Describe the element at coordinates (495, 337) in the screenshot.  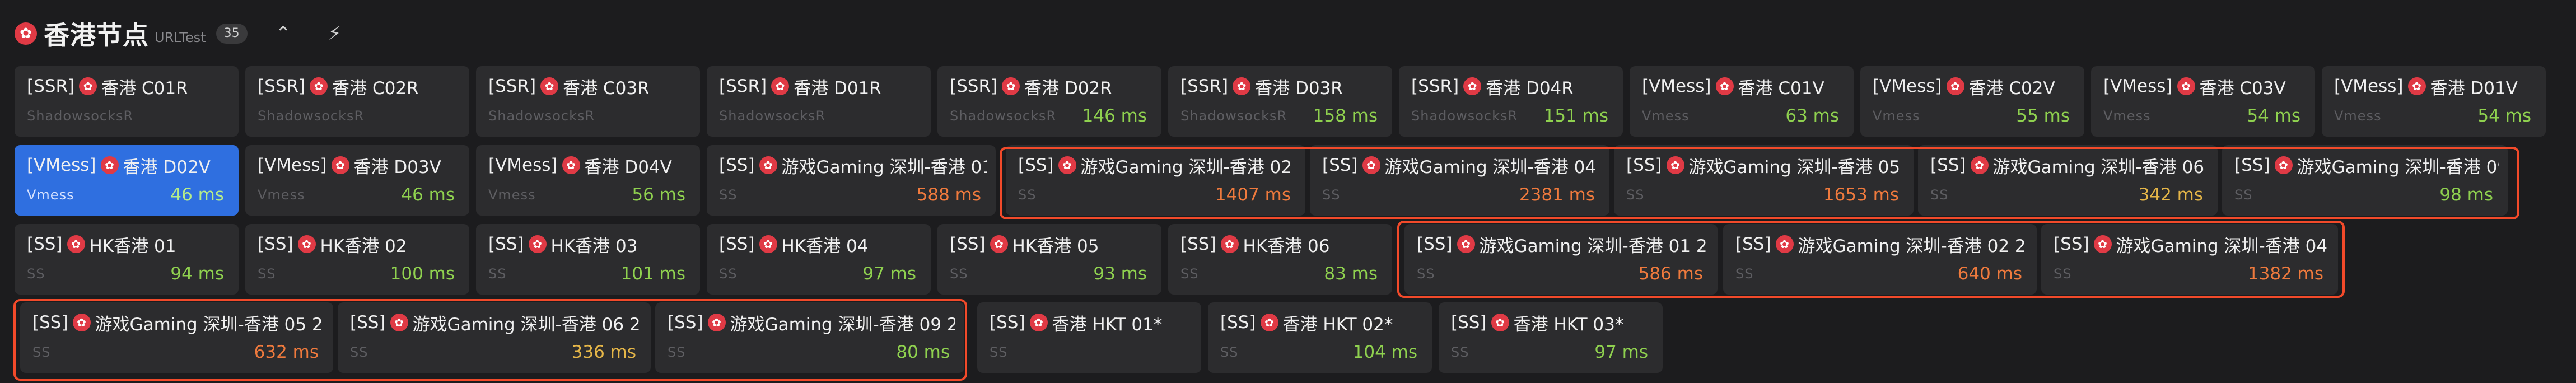
I see `proxy-card: [SS] ✿ 游戏Gaming 深圳-香港 06 2 SS 336 ms` at that location.